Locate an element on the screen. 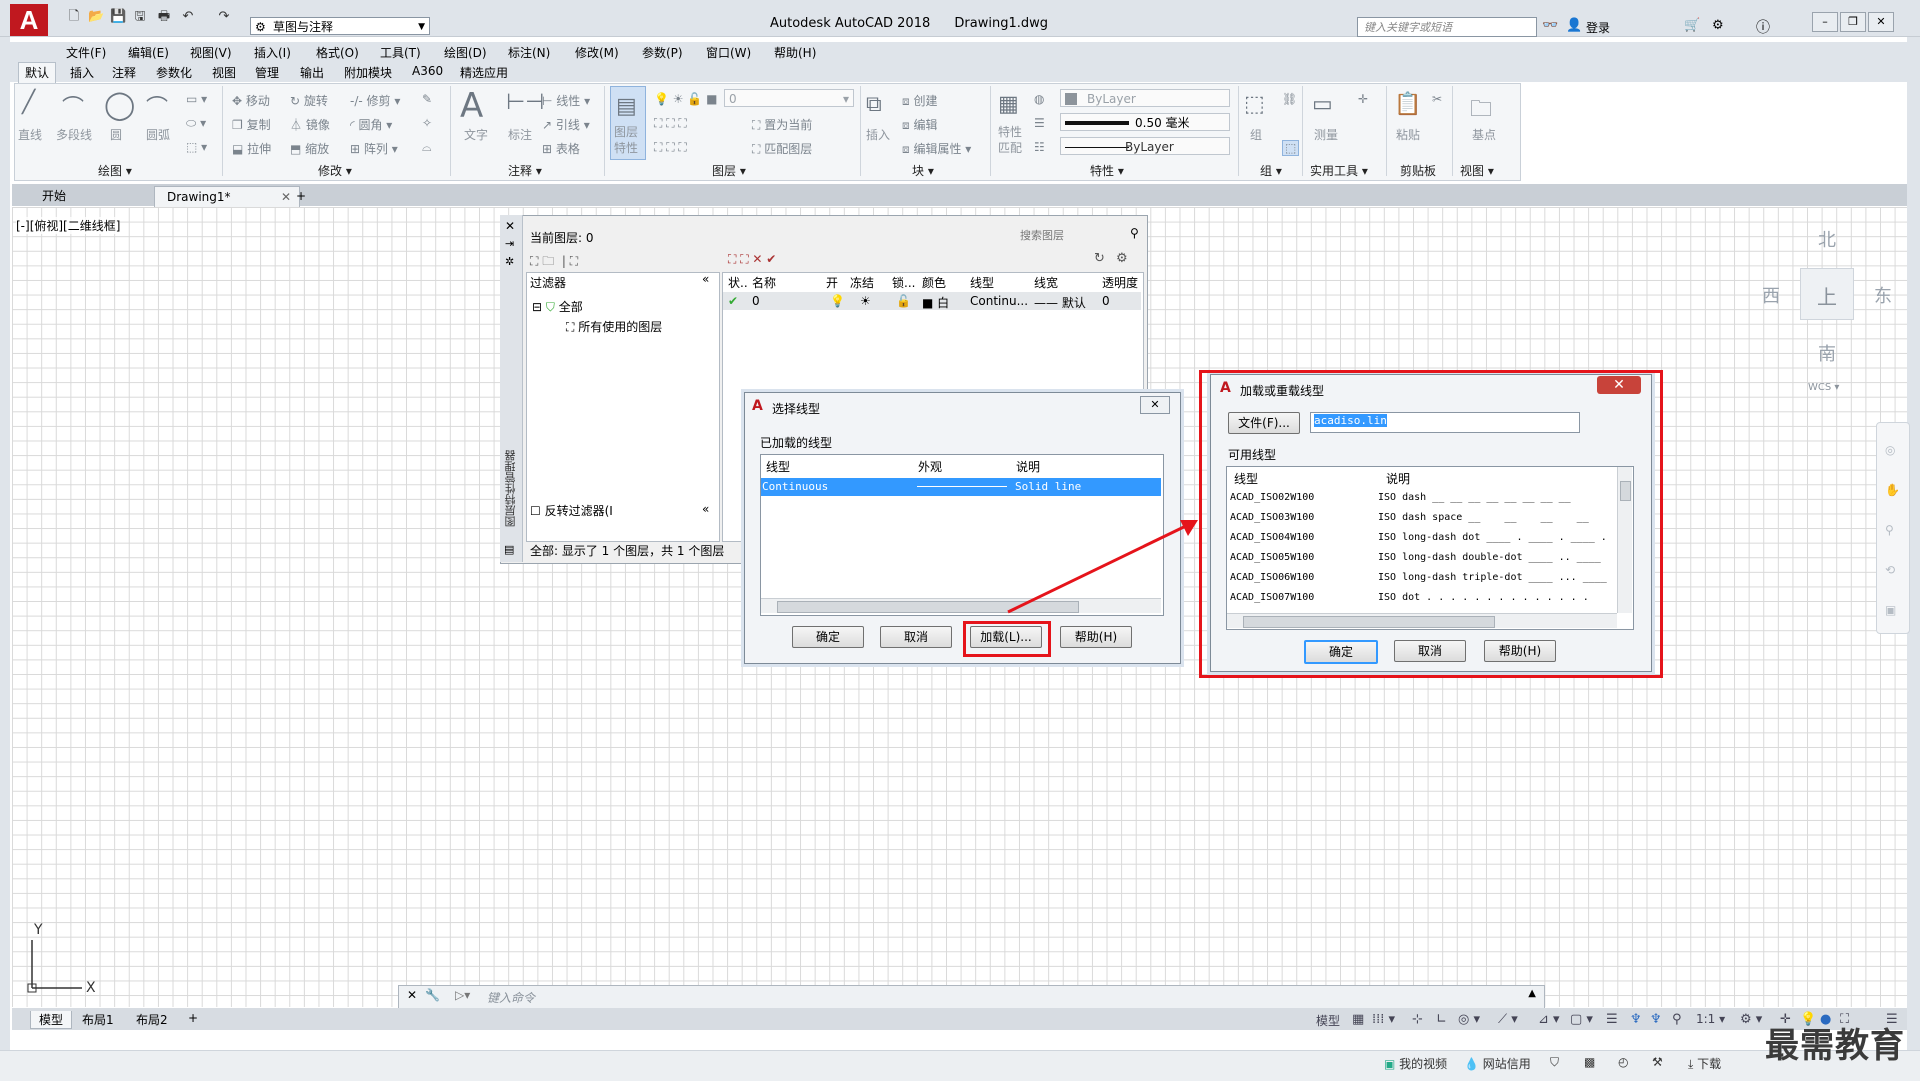 The width and height of the screenshot is (1920, 1081). minimize-button: – is located at coordinates (1825, 22).